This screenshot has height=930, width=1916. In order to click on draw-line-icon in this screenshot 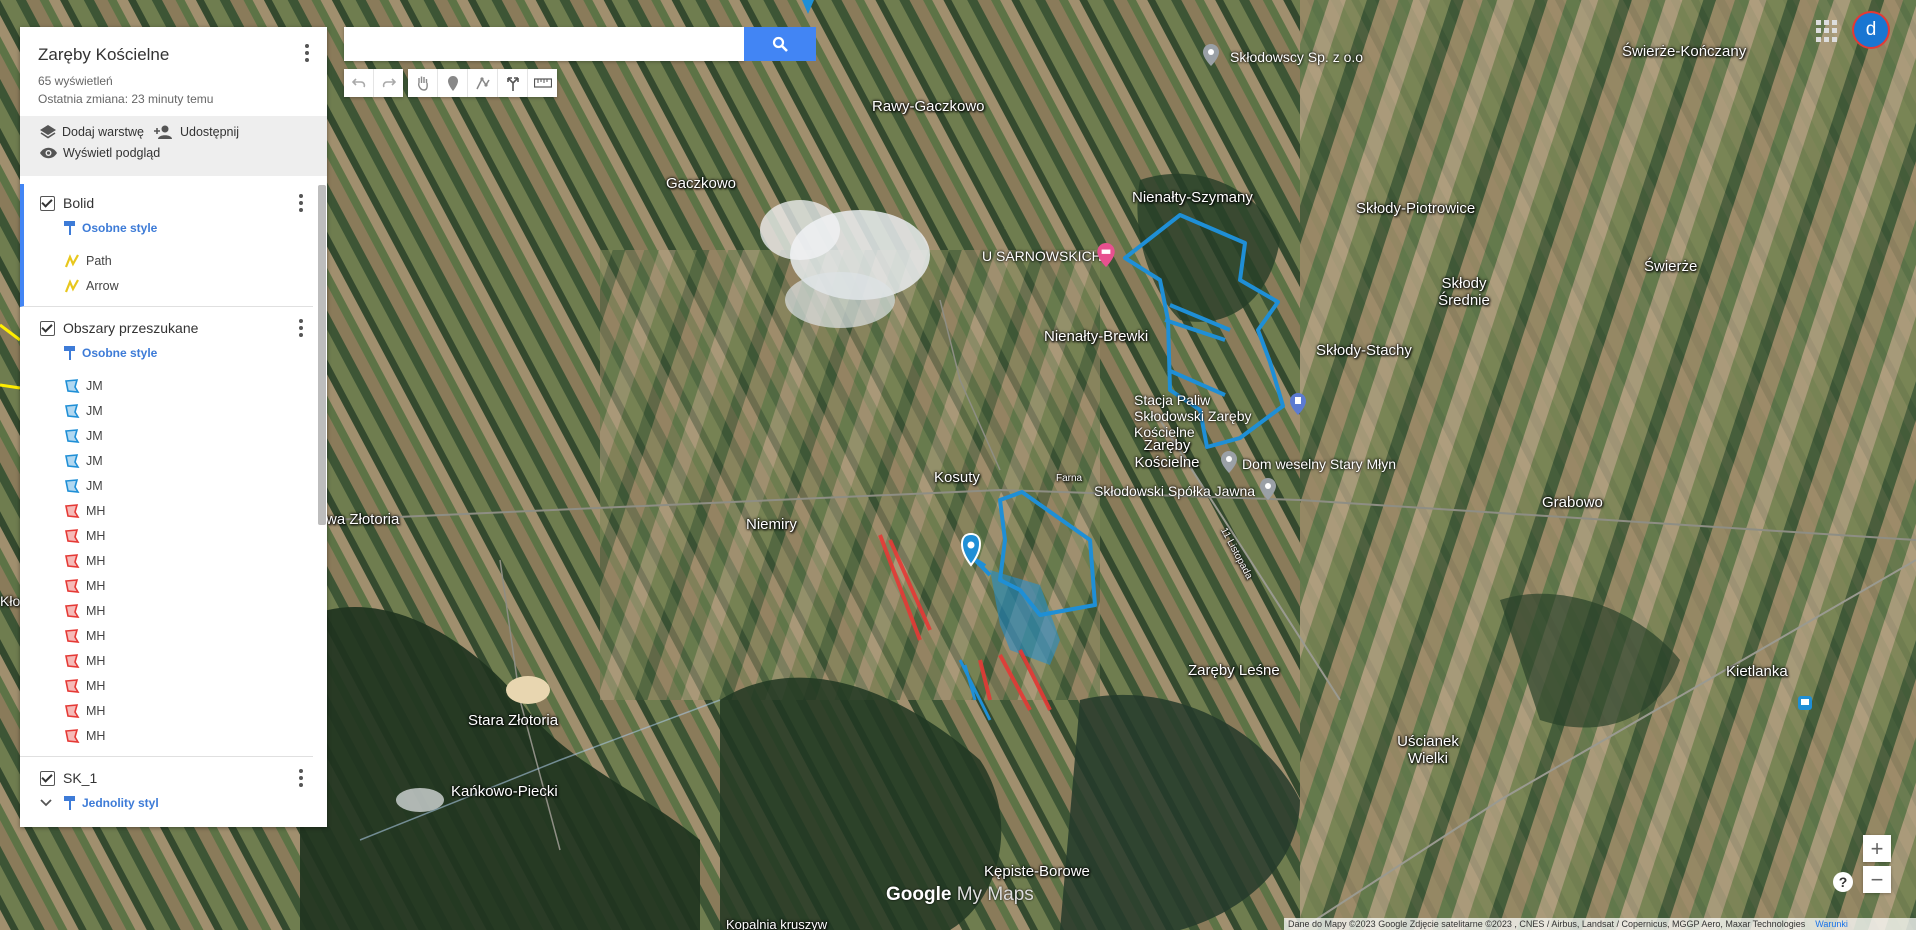, I will do `click(482, 83)`.